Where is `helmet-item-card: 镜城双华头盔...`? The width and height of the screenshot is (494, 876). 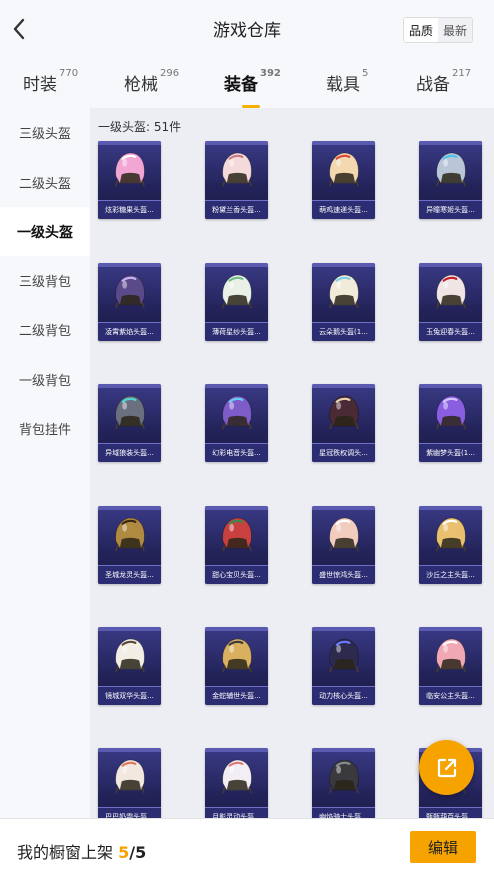 helmet-item-card: 镜城双华头盔... is located at coordinates (129, 666).